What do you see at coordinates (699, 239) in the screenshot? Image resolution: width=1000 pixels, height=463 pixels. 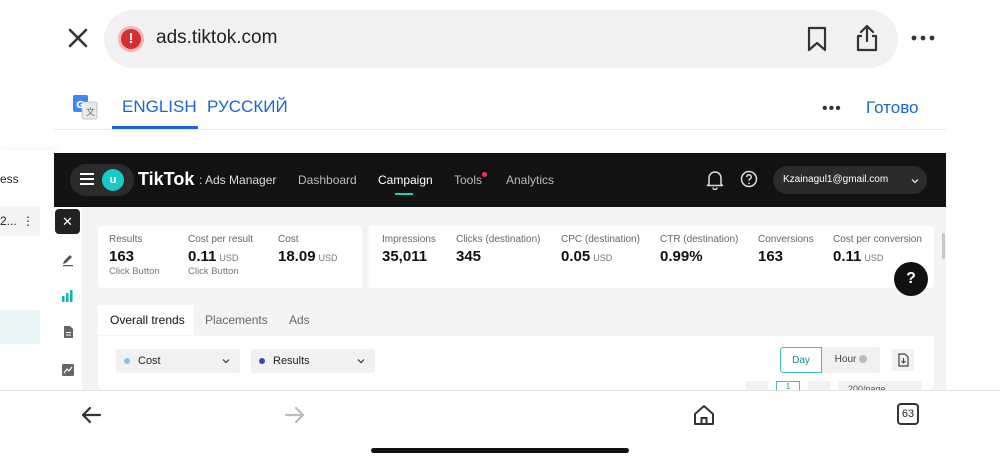 I see `metric-label: CTR (destination)` at bounding box center [699, 239].